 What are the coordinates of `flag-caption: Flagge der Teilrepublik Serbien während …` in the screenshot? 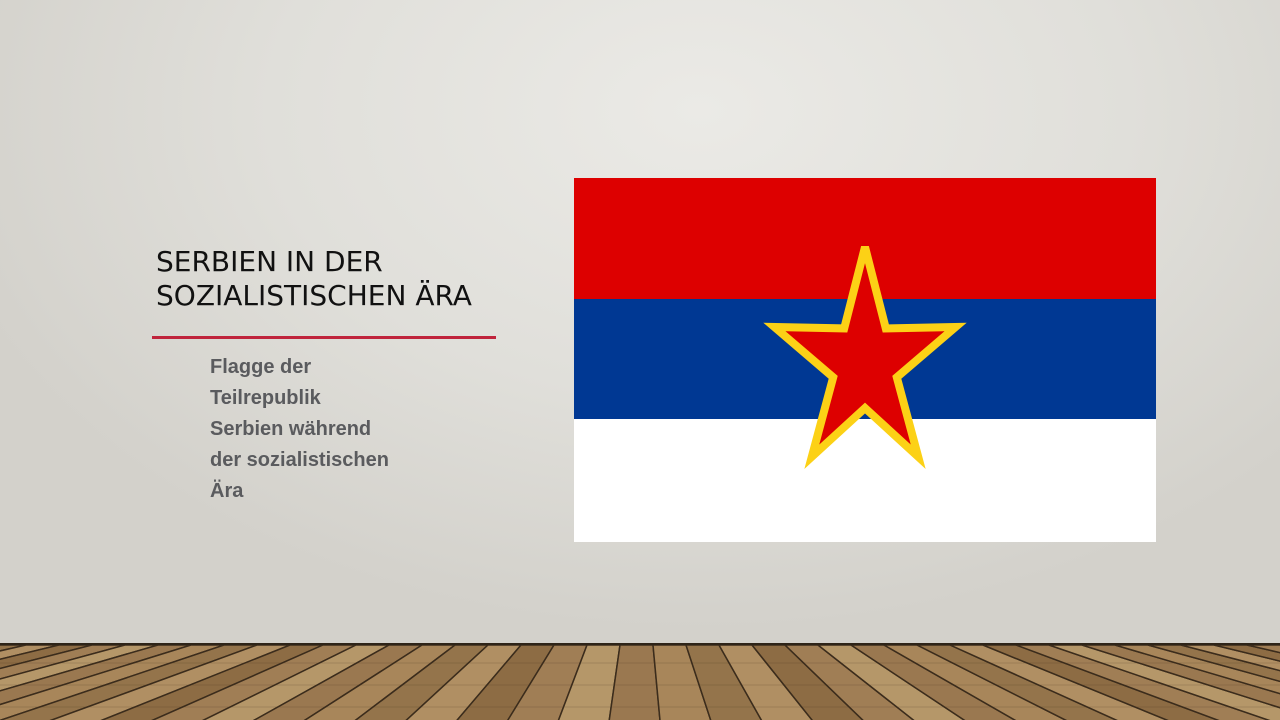 It's located at (320, 429).